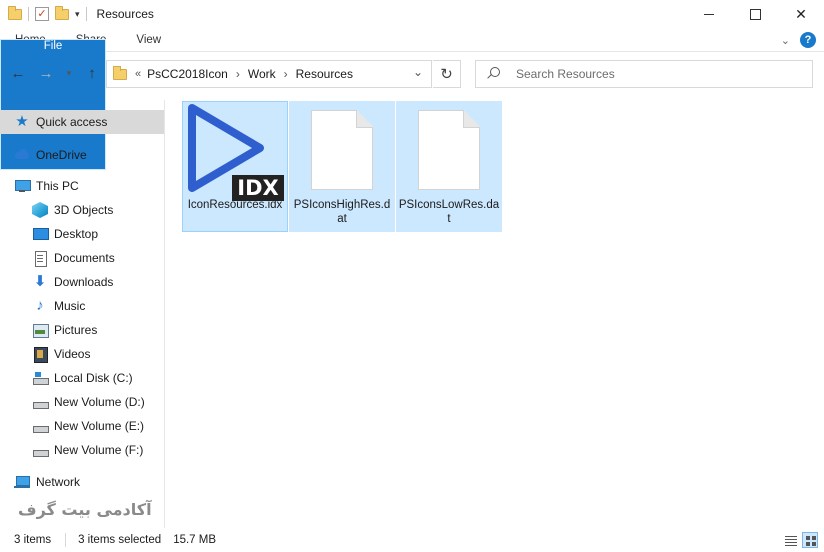 The width and height of the screenshot is (824, 552). Describe the element at coordinates (40, 305) in the screenshot. I see `music-icon: ♪` at that location.